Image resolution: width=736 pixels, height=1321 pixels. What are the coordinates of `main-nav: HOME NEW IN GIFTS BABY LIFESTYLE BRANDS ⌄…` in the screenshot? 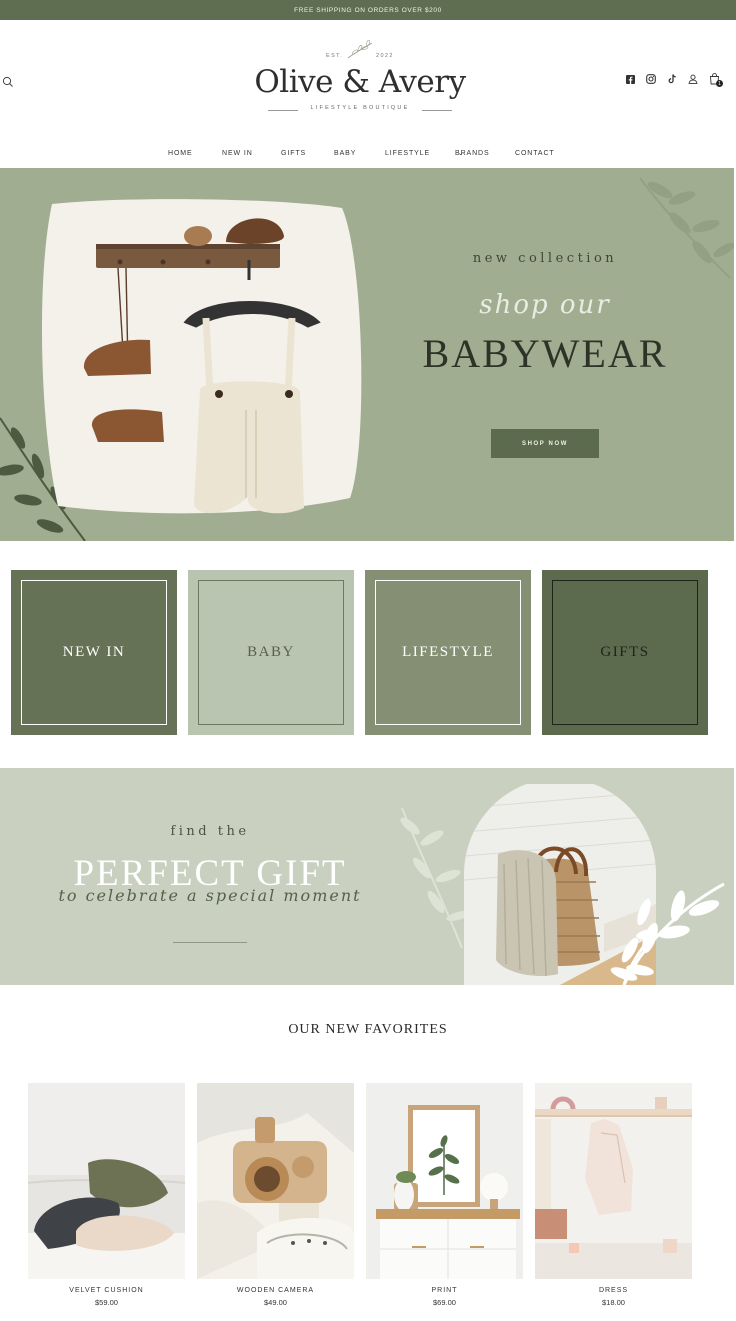 It's located at (368, 157).